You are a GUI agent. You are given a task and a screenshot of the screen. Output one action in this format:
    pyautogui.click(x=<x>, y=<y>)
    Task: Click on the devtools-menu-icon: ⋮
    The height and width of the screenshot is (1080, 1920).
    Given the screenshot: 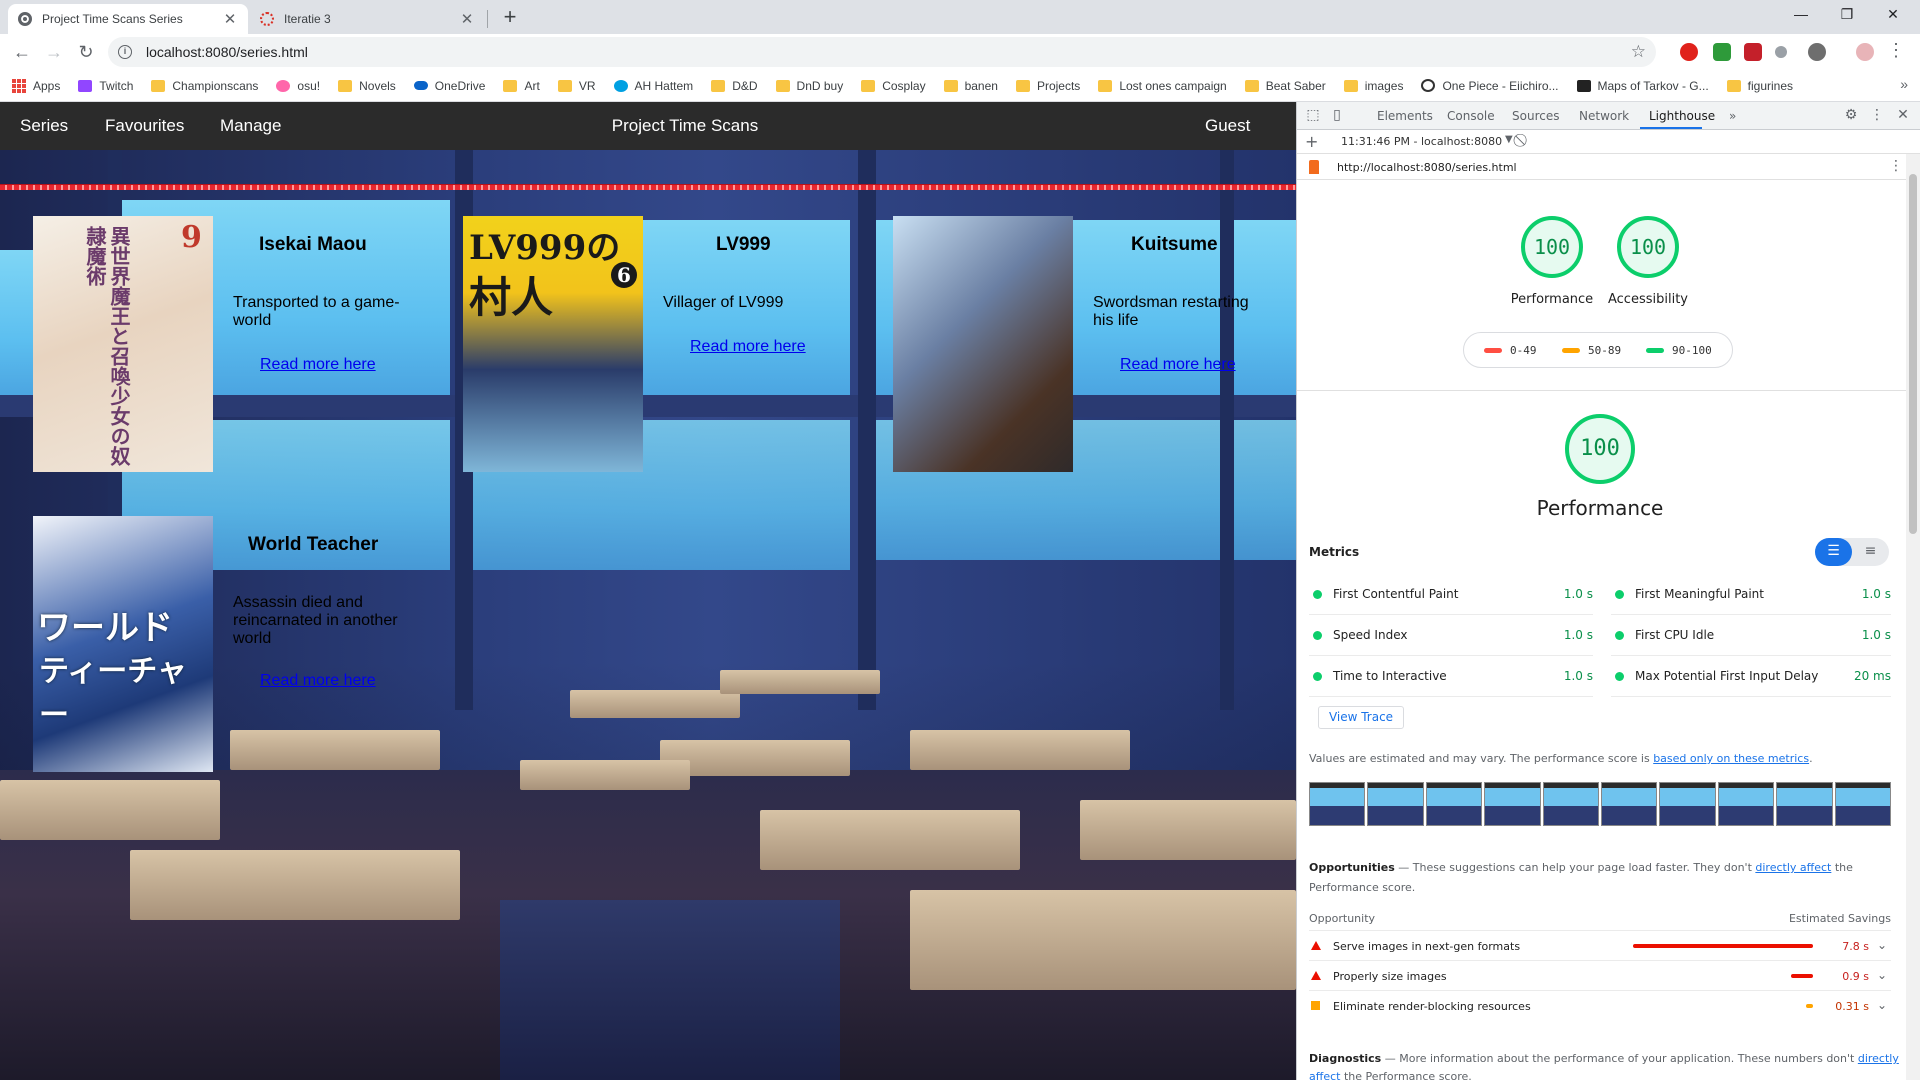 What is the action you would take?
    pyautogui.click(x=1877, y=115)
    